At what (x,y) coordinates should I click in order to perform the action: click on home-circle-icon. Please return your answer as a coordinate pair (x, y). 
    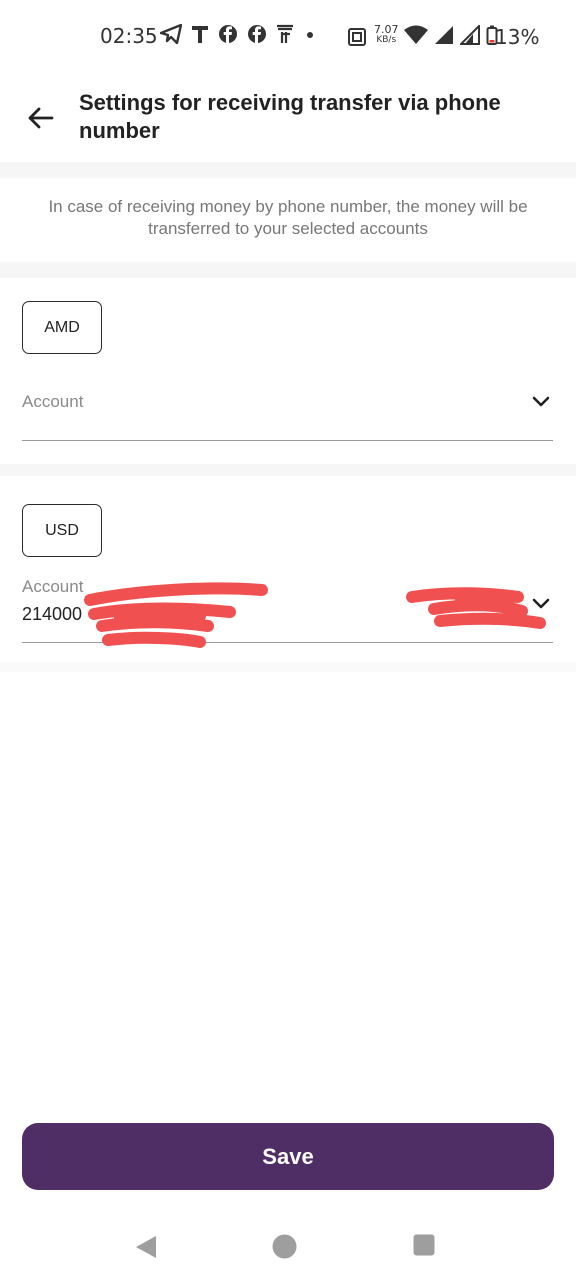
    Looking at the image, I should click on (284, 1246).